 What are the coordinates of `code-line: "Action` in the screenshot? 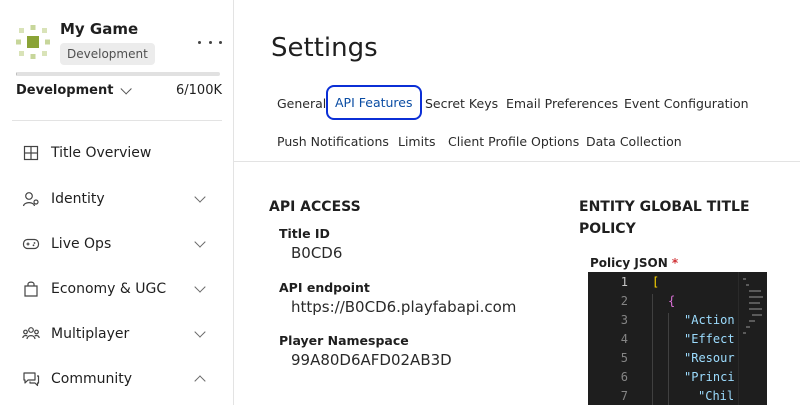 It's located at (709, 320).